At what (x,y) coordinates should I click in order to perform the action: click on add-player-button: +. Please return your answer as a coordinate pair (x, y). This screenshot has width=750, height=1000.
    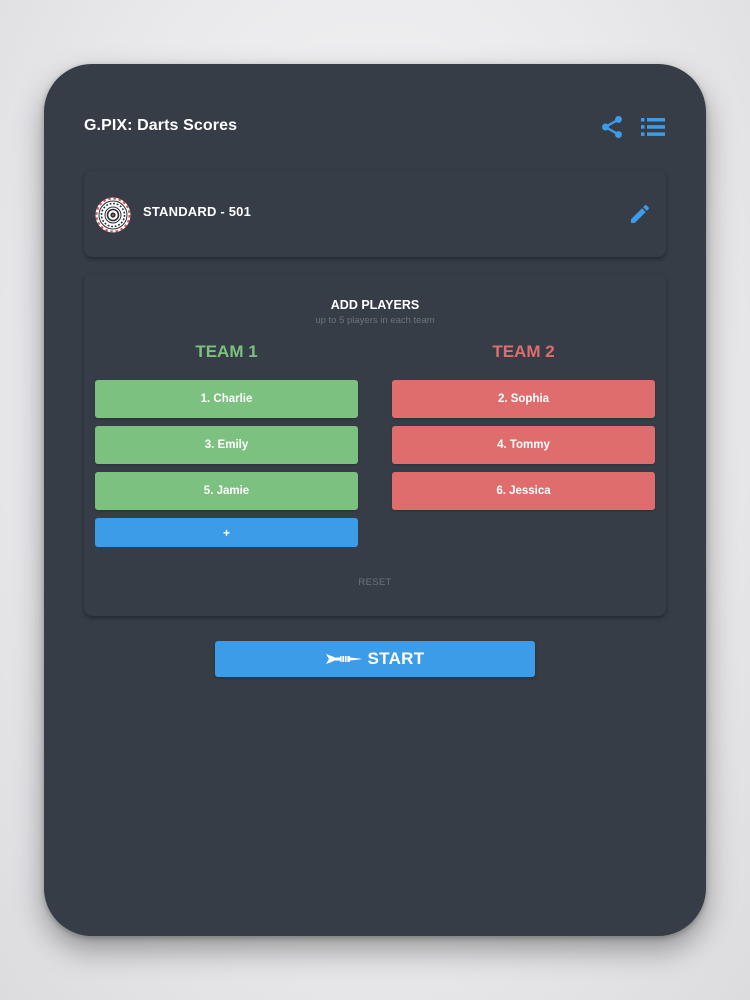
    Looking at the image, I should click on (226, 532).